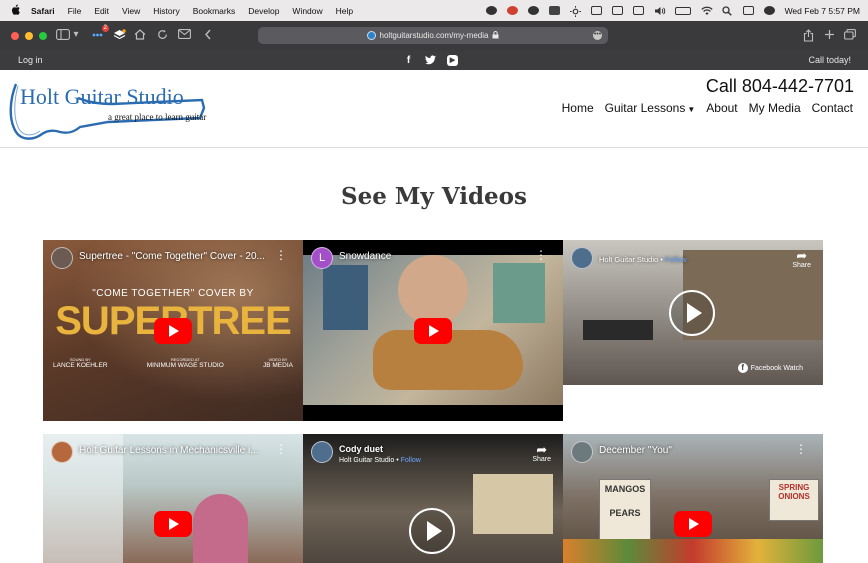  Describe the element at coordinates (769, 10) in the screenshot. I see `siri-icon` at that location.